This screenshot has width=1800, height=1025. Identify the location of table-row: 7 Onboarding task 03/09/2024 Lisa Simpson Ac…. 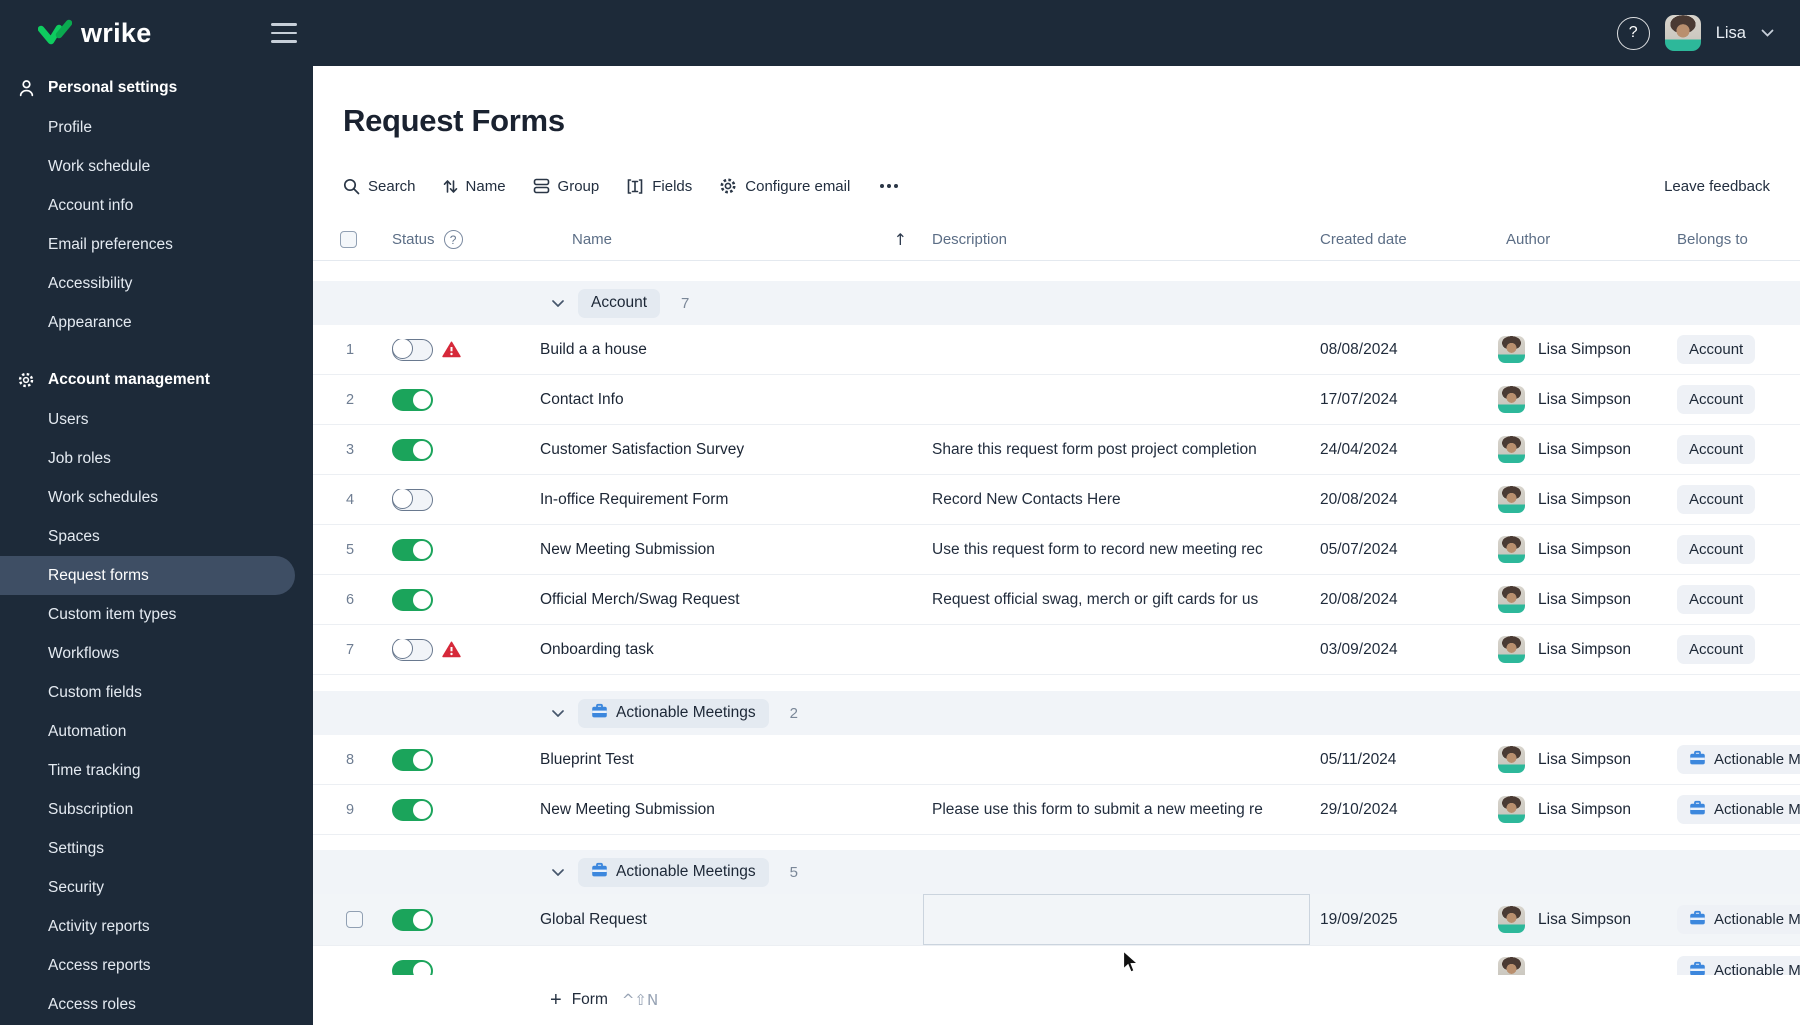
(1056, 650).